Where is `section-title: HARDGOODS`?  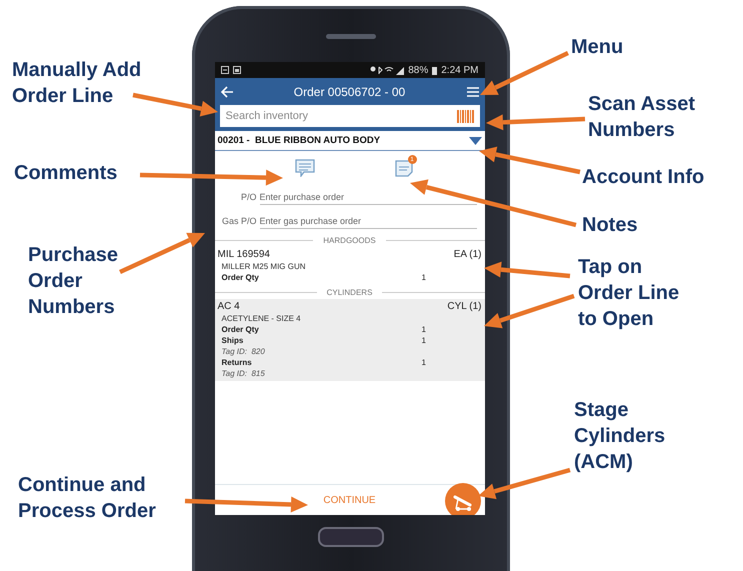 section-title: HARDGOODS is located at coordinates (349, 240).